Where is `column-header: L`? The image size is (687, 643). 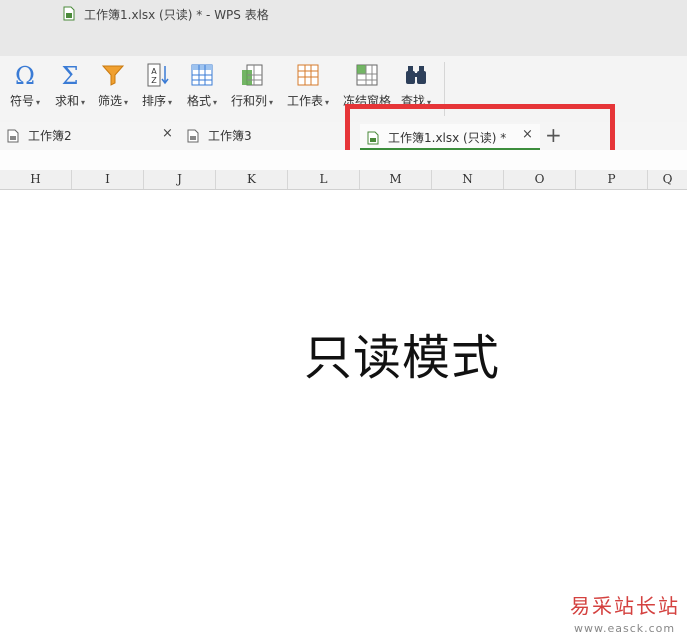 column-header: L is located at coordinates (324, 179).